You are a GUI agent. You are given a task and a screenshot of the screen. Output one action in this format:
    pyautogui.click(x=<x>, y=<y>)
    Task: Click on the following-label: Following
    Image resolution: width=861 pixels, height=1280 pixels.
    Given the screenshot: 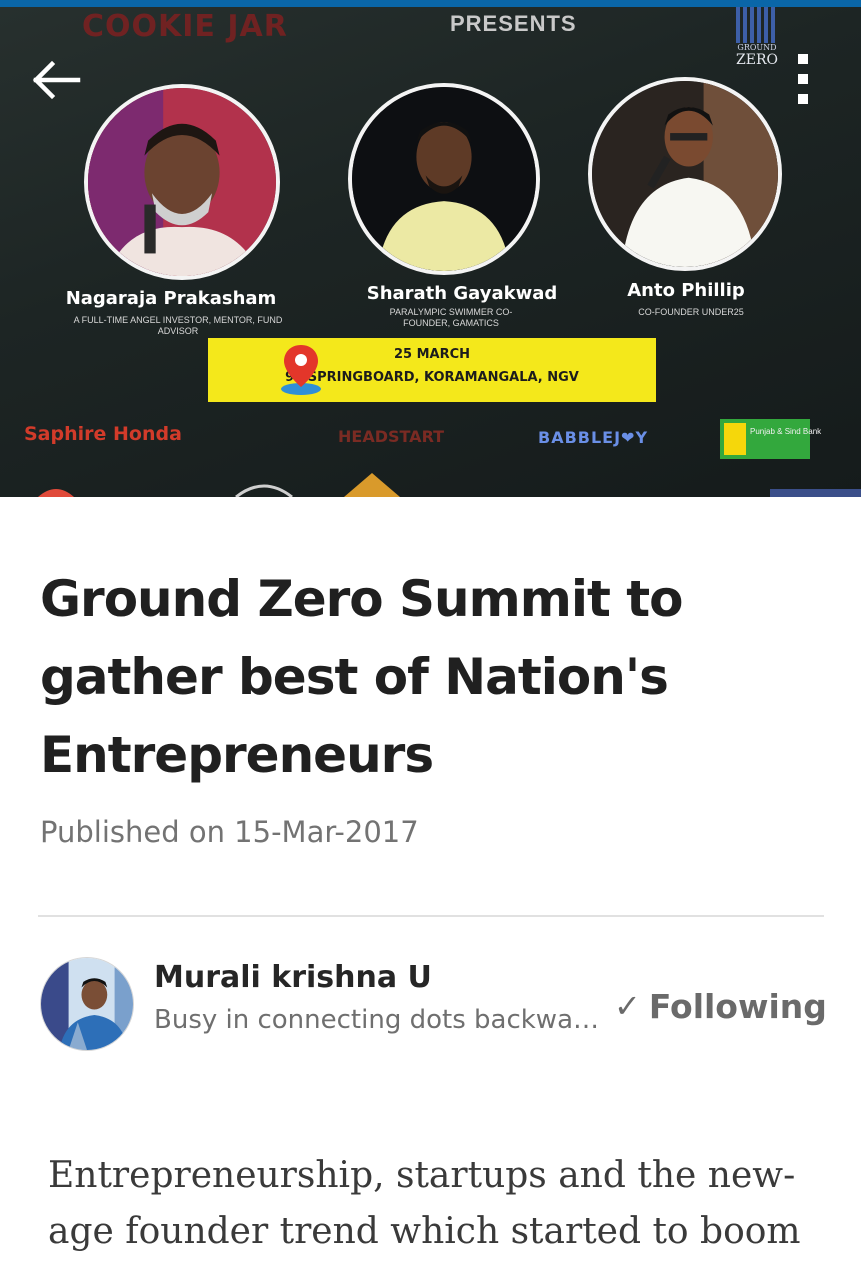 What is the action you would take?
    pyautogui.click(x=737, y=1006)
    